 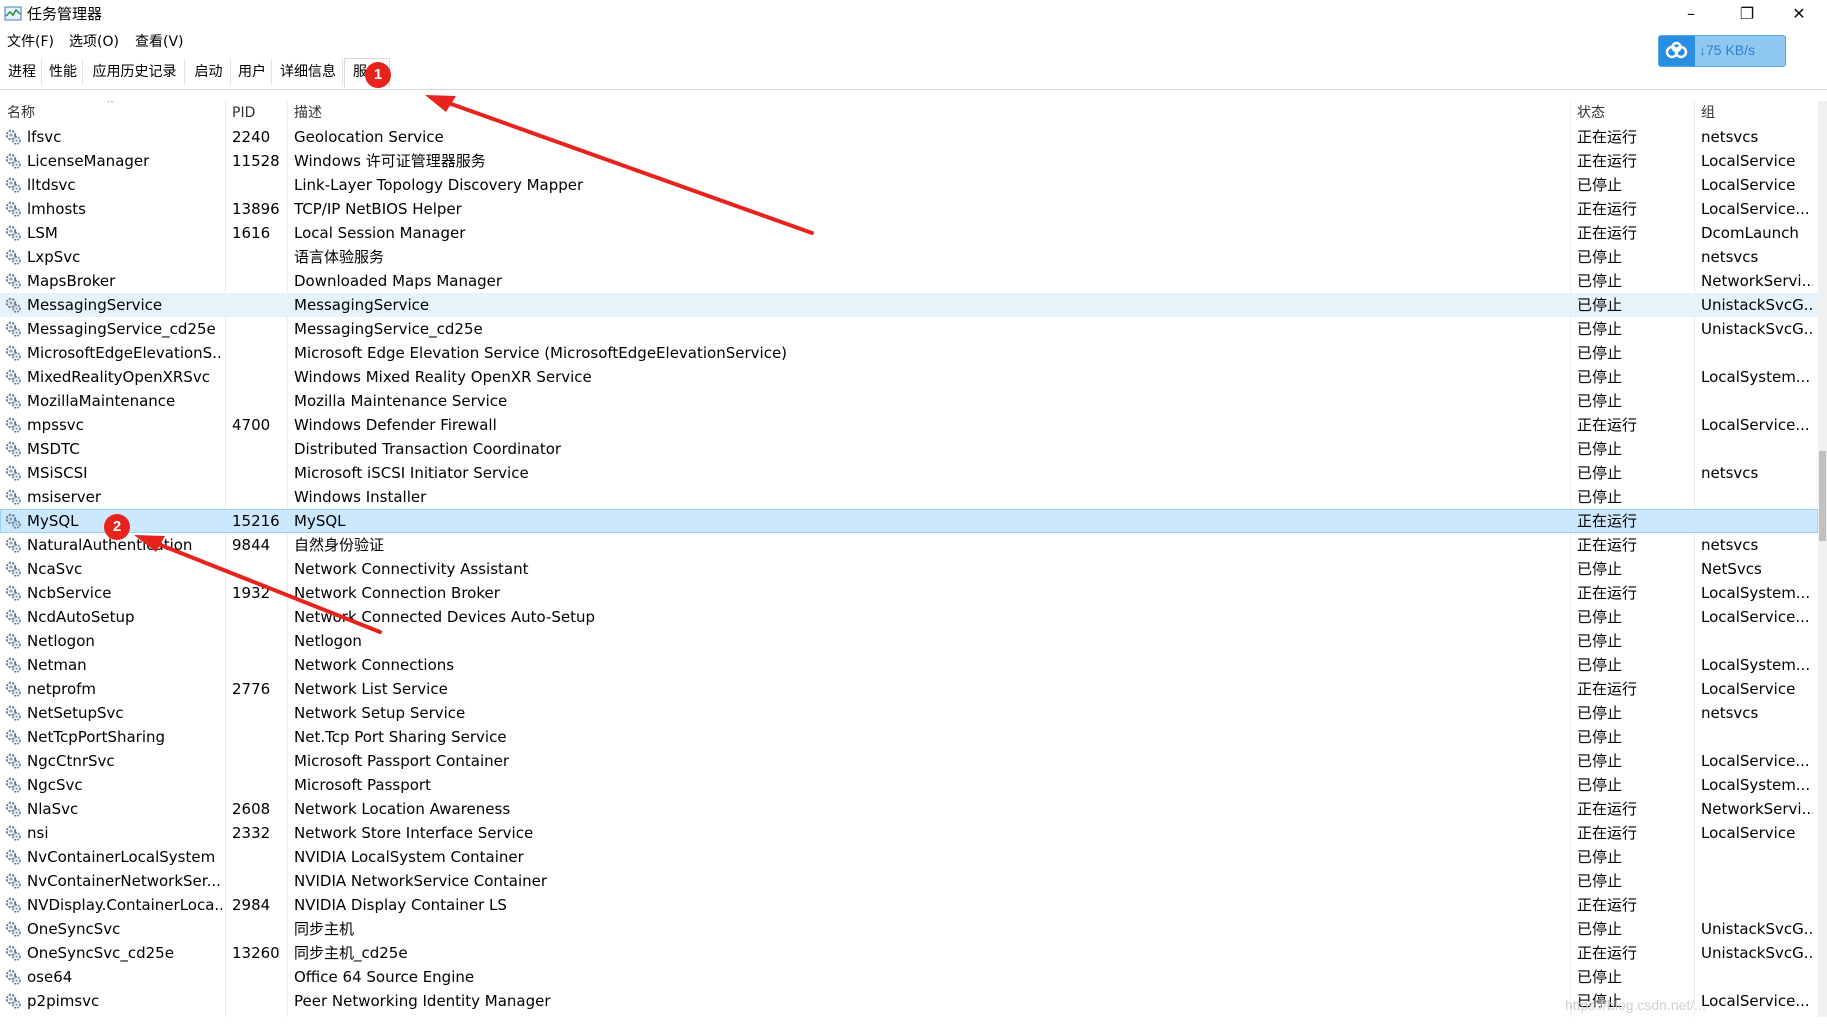 What do you see at coordinates (909, 137) in the screenshot?
I see `table-row: lfsvc 2240 Geolocation Service 正在运行 netsvcs` at bounding box center [909, 137].